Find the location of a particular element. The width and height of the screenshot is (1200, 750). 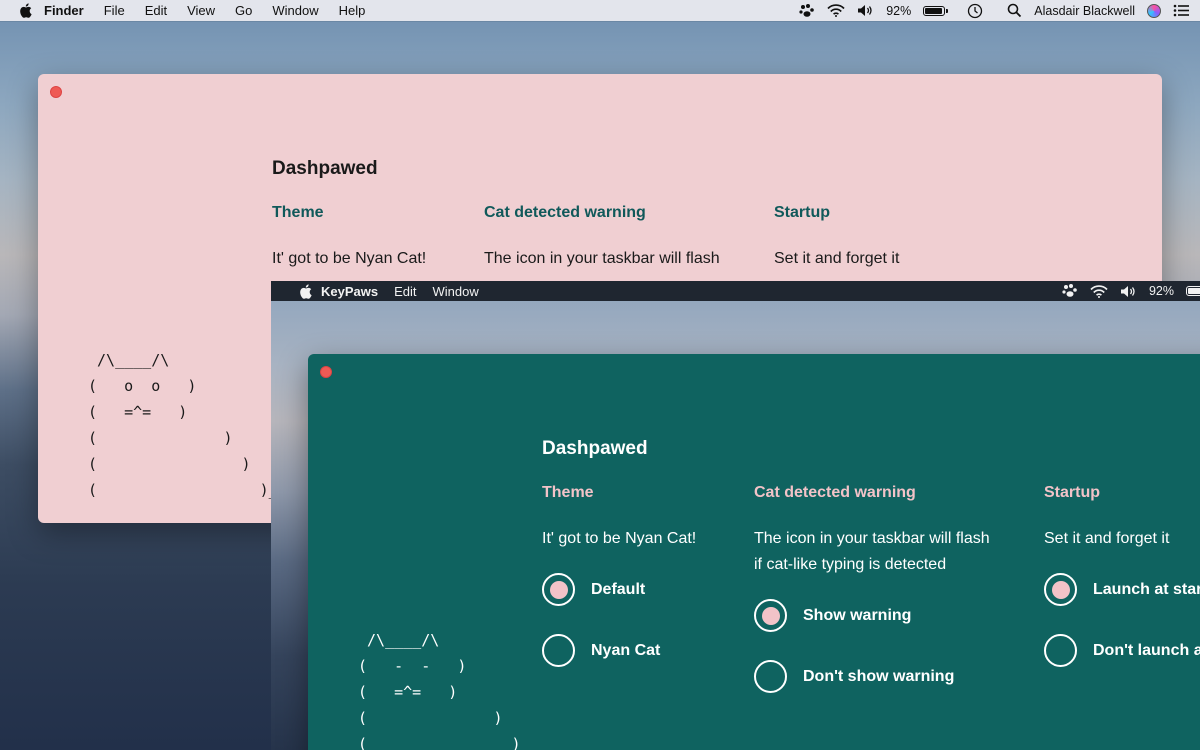

menu-file: File is located at coordinates (114, 10).